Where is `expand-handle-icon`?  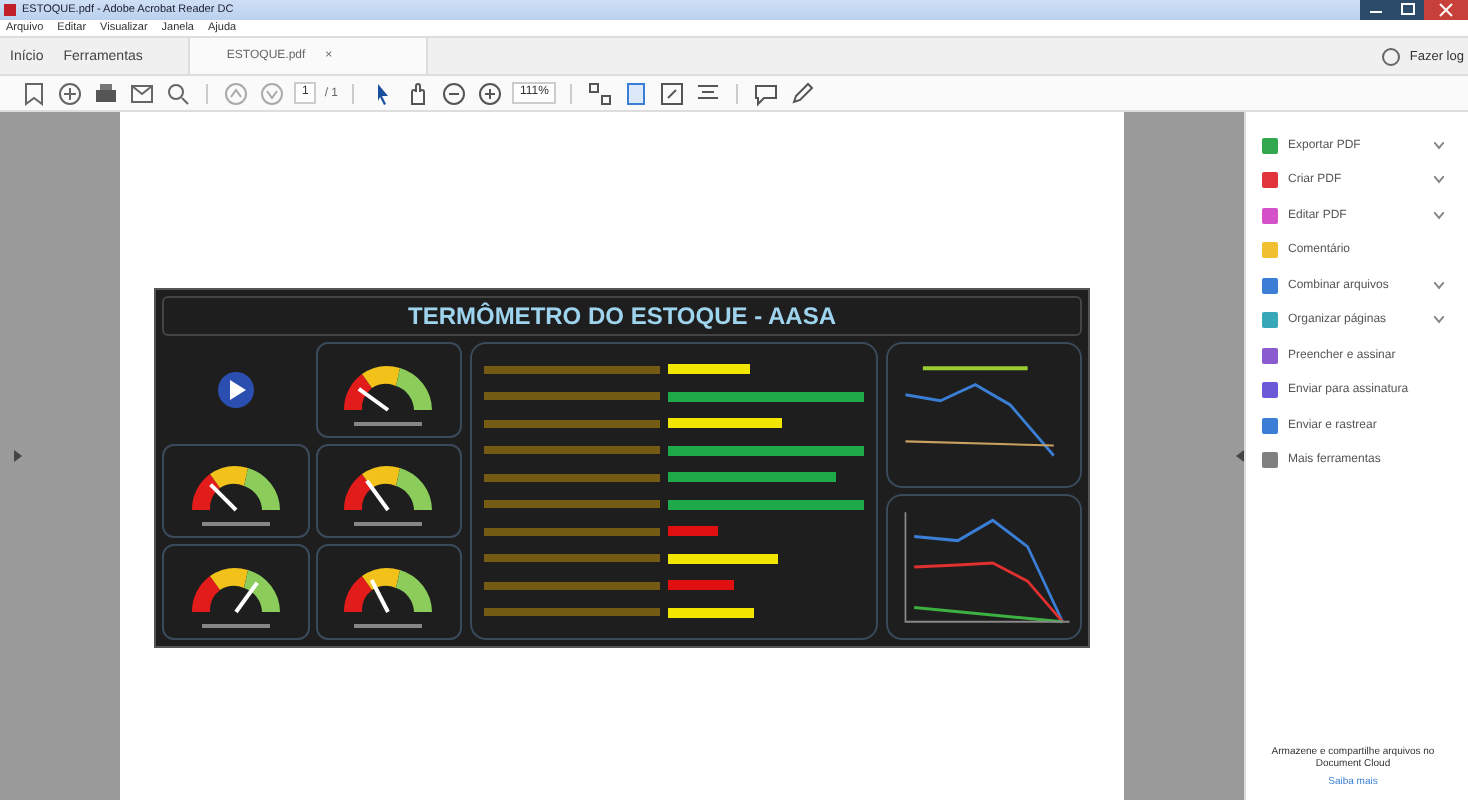 expand-handle-icon is located at coordinates (18, 456).